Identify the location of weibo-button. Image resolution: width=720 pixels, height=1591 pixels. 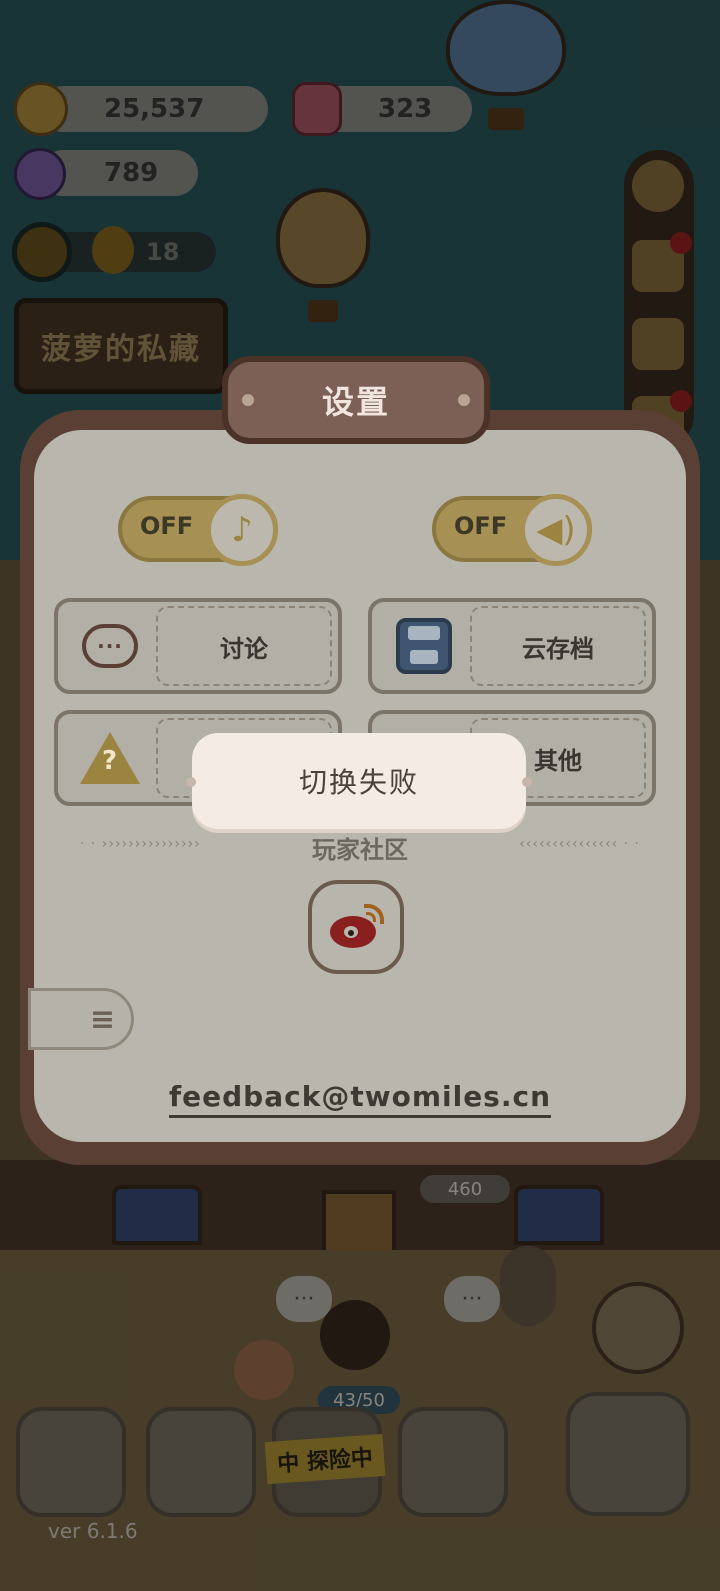
(356, 927).